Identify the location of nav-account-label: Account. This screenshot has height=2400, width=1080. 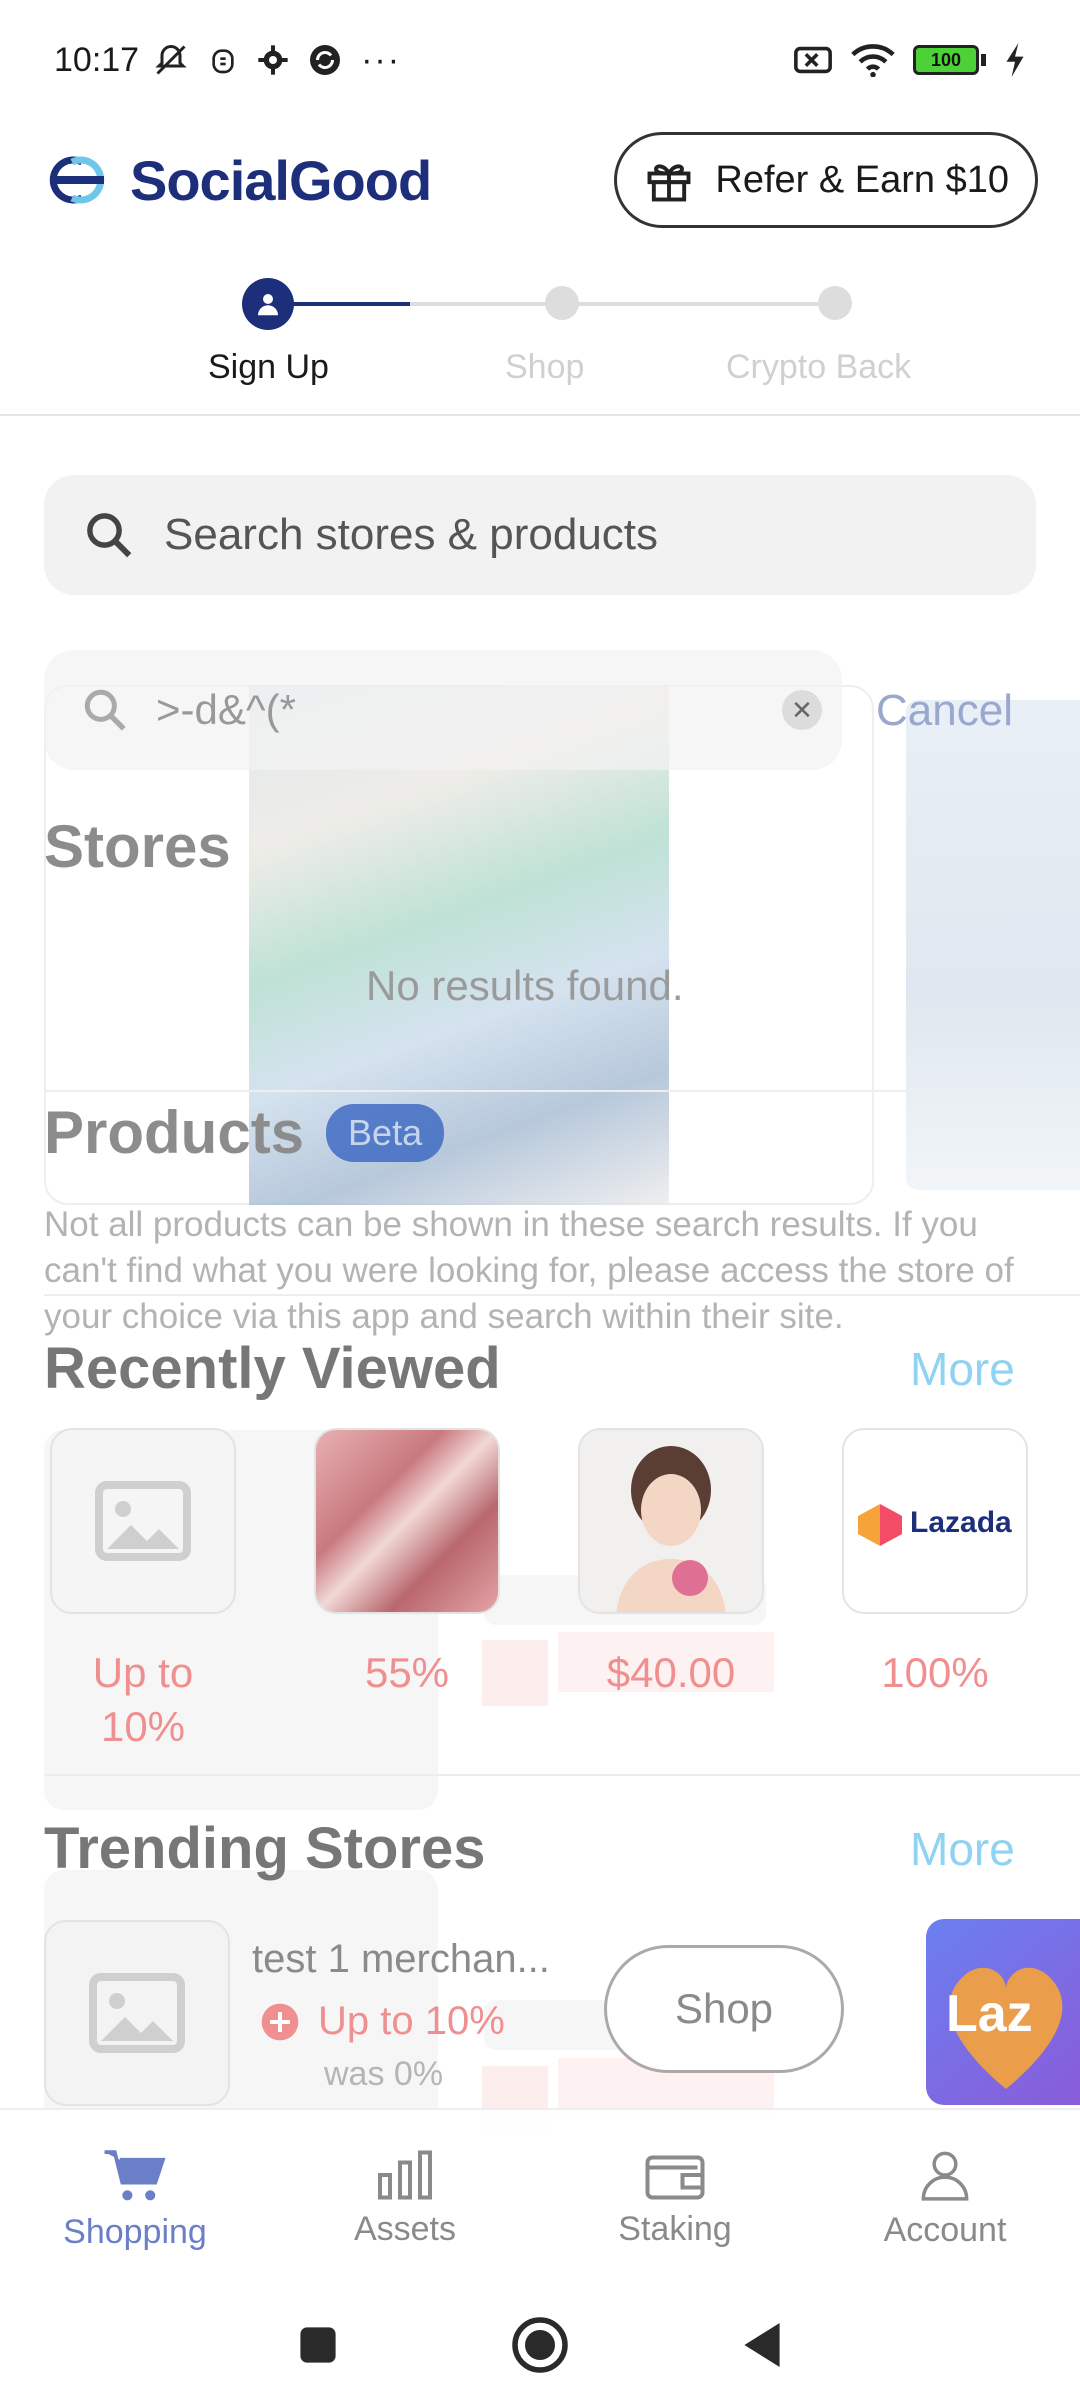
(945, 2229).